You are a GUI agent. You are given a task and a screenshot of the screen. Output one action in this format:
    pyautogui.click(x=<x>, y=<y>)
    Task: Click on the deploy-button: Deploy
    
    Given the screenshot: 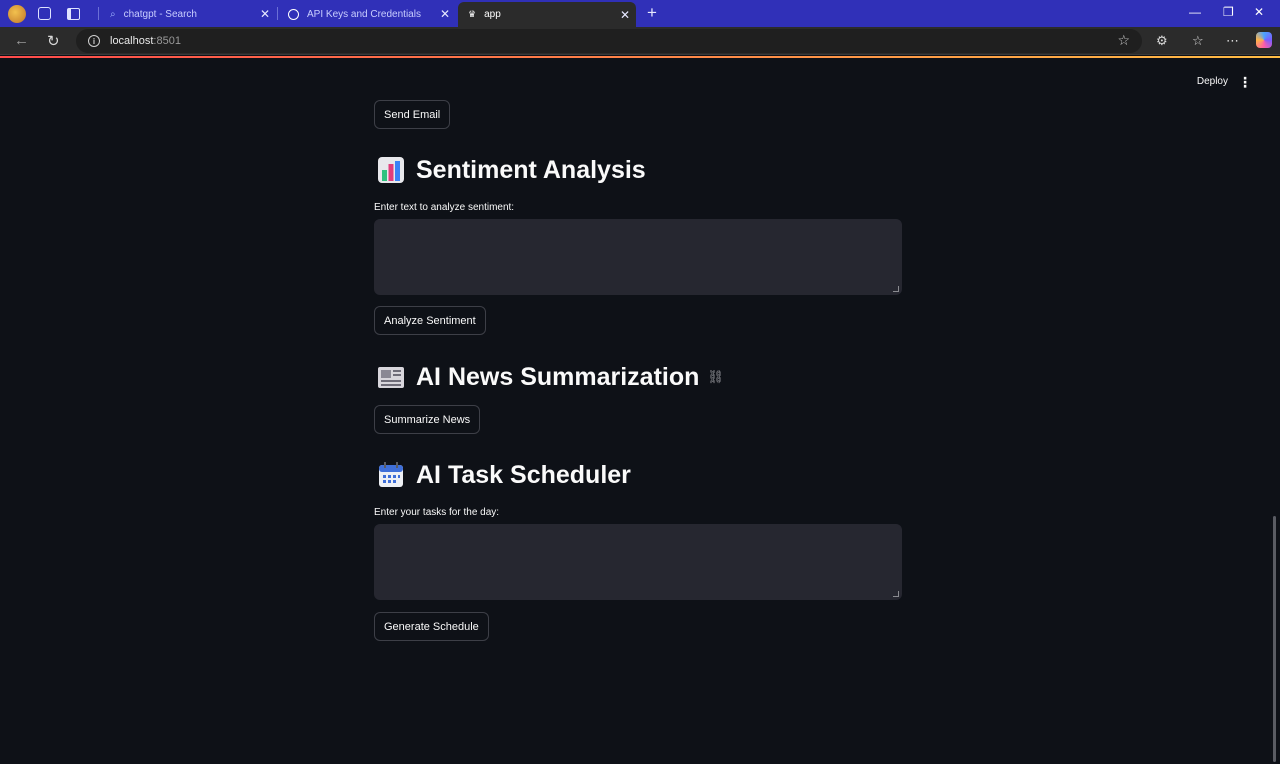 What is the action you would take?
    pyautogui.click(x=1212, y=81)
    